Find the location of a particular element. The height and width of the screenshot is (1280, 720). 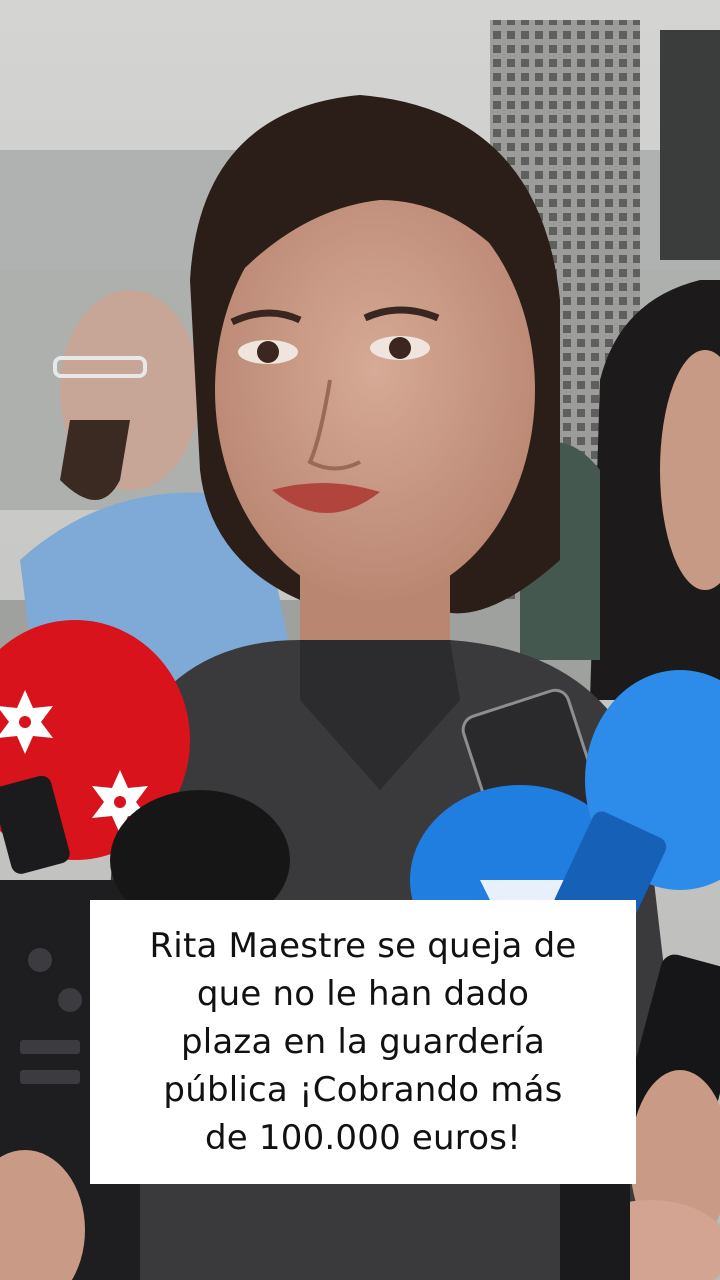

caption-line: plaza en la guardería is located at coordinates (362, 1042).